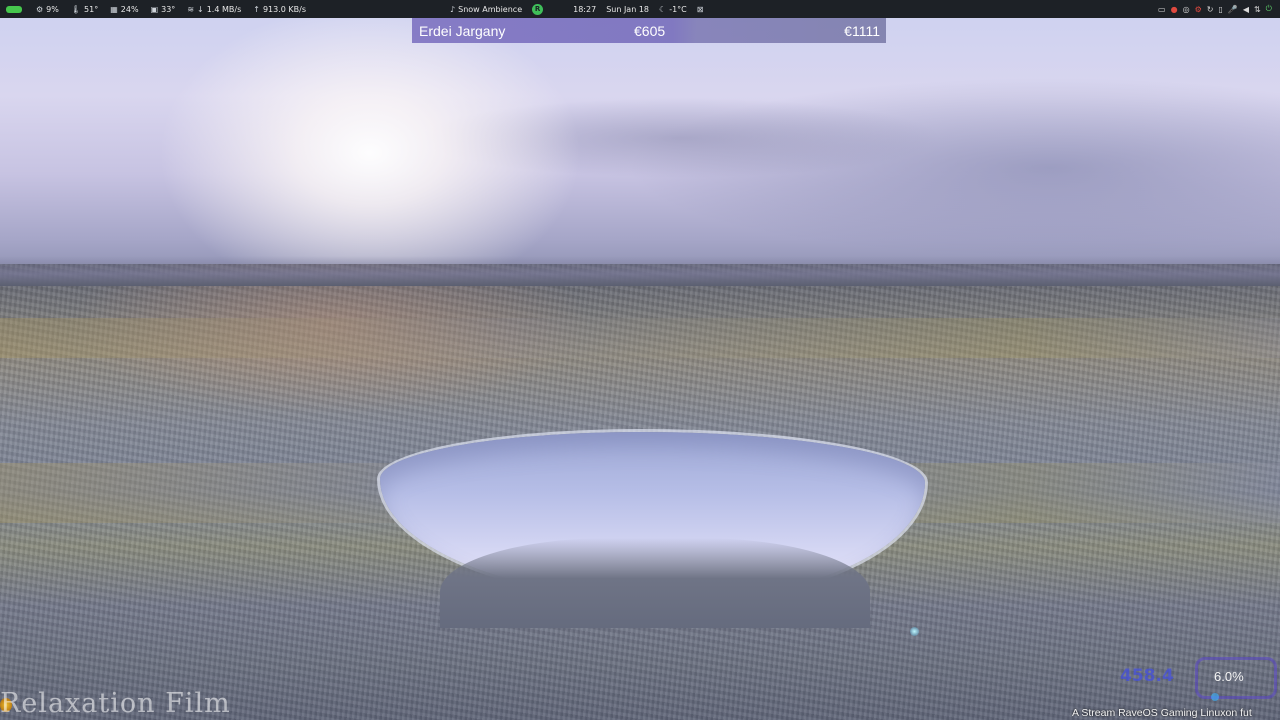 The image size is (1280, 720). Describe the element at coordinates (1257, 9) in the screenshot. I see `network-icon: ⇅` at that location.